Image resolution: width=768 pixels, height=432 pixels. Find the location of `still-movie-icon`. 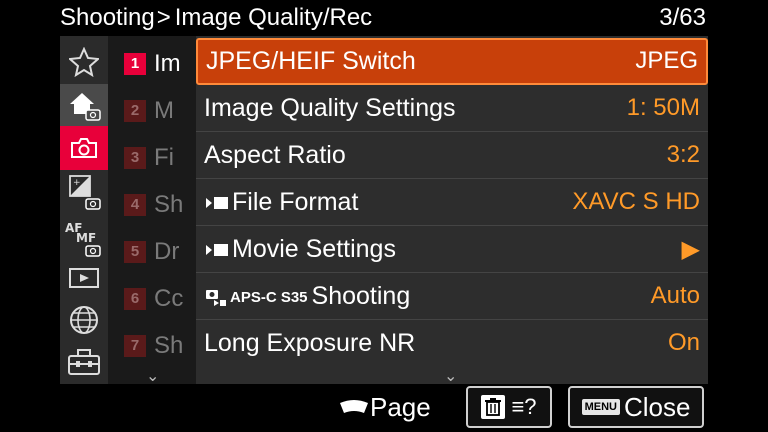

still-movie-icon is located at coordinates (216, 298).